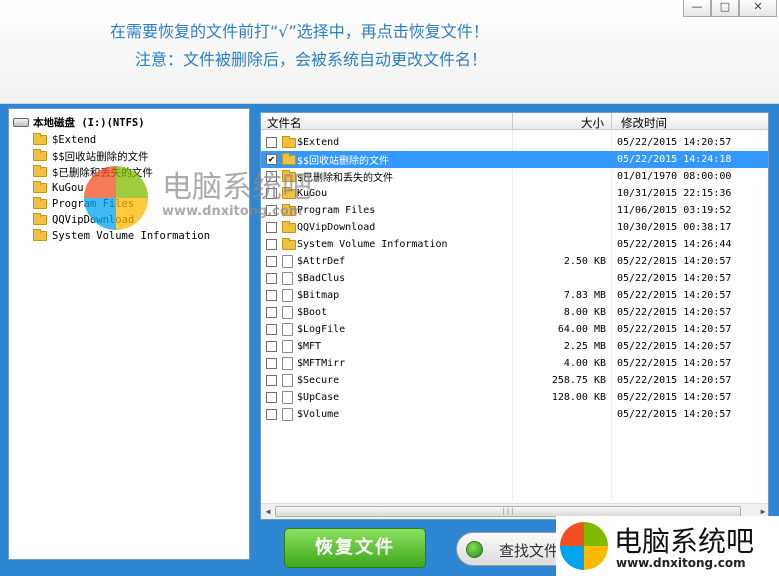 This screenshot has height=576, width=779. Describe the element at coordinates (578, 380) in the screenshot. I see `file-size: 258.75 KB` at that location.